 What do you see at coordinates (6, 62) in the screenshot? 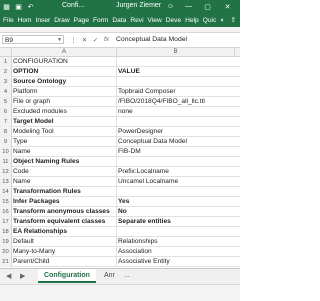
I see `row-number: 1` at bounding box center [6, 62].